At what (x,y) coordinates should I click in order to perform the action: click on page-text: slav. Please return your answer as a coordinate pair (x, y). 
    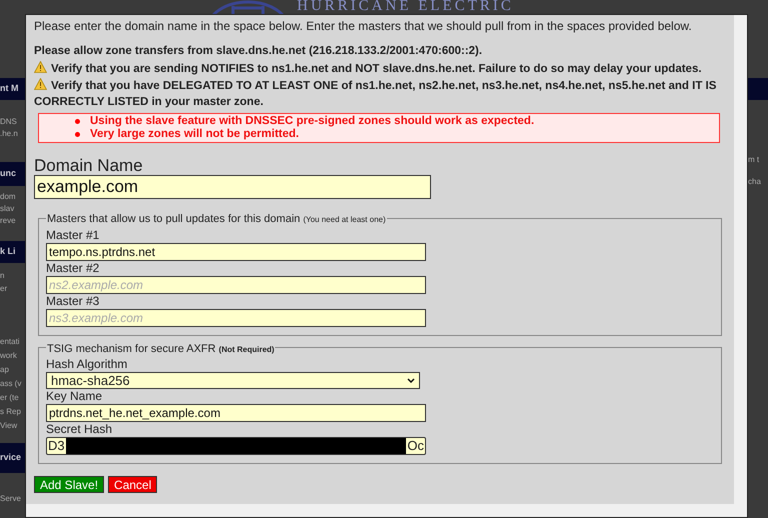
    Looking at the image, I should click on (7, 209).